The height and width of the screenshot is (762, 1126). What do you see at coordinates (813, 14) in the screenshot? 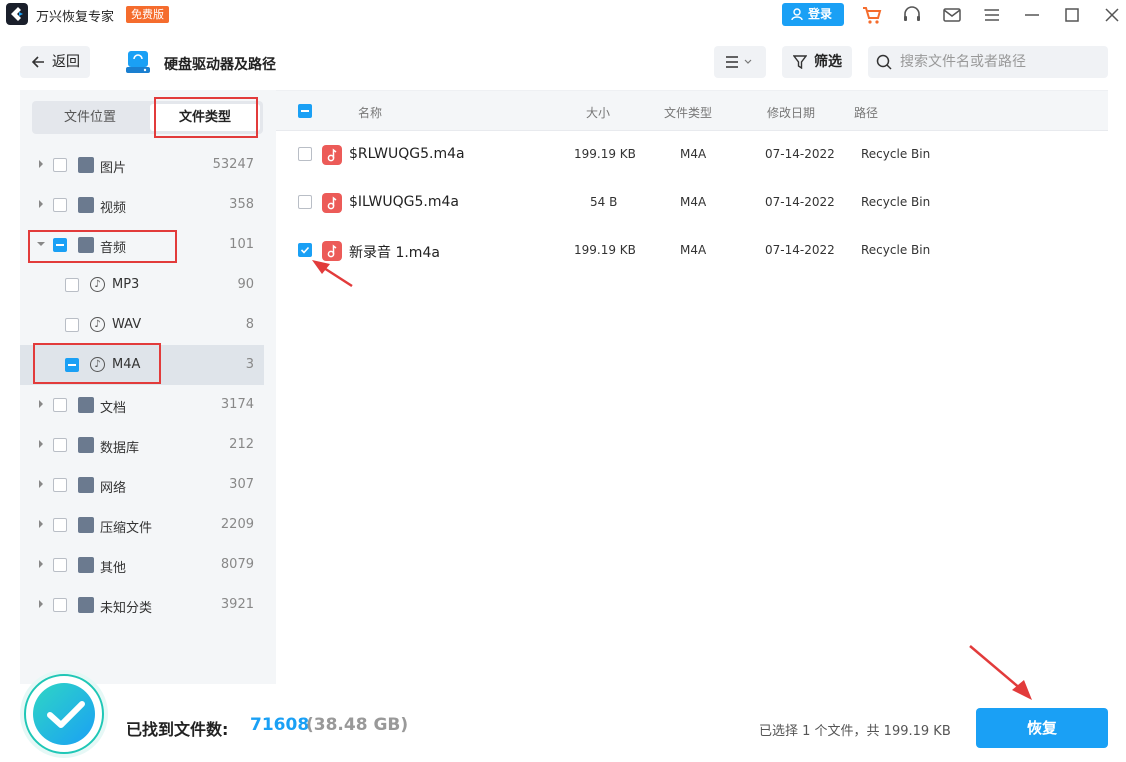
I see `login-button: 登录` at bounding box center [813, 14].